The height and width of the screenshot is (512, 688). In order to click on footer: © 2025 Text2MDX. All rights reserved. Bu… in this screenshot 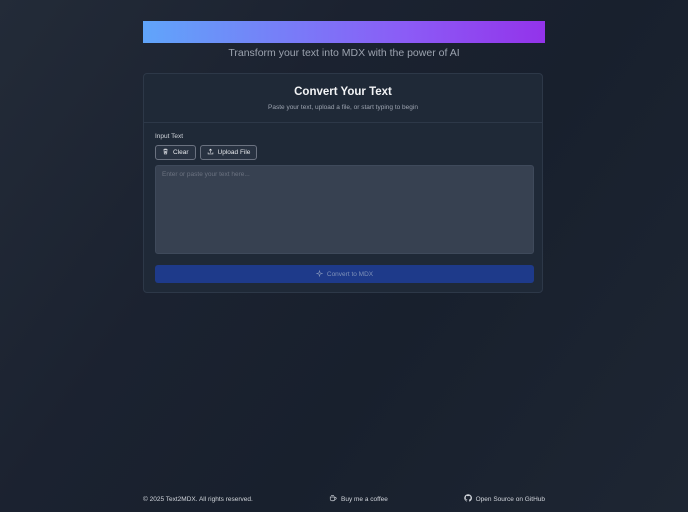, I will do `click(344, 500)`.